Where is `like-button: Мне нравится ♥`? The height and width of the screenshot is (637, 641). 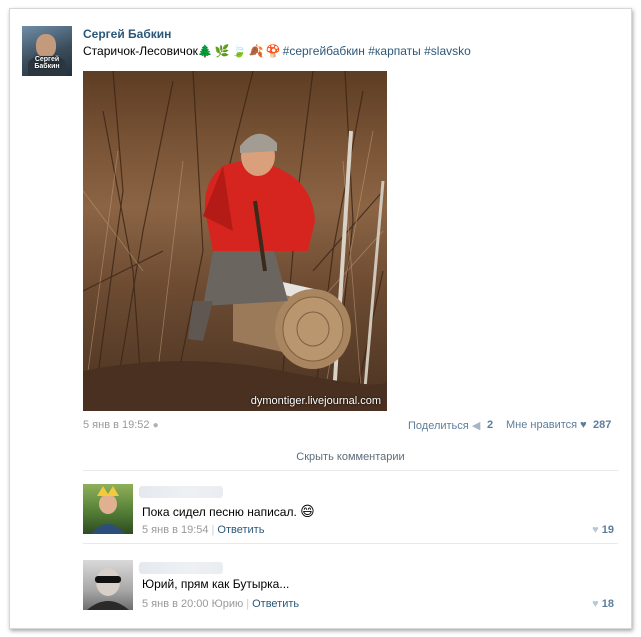 like-button: Мне нравится ♥ is located at coordinates (546, 425).